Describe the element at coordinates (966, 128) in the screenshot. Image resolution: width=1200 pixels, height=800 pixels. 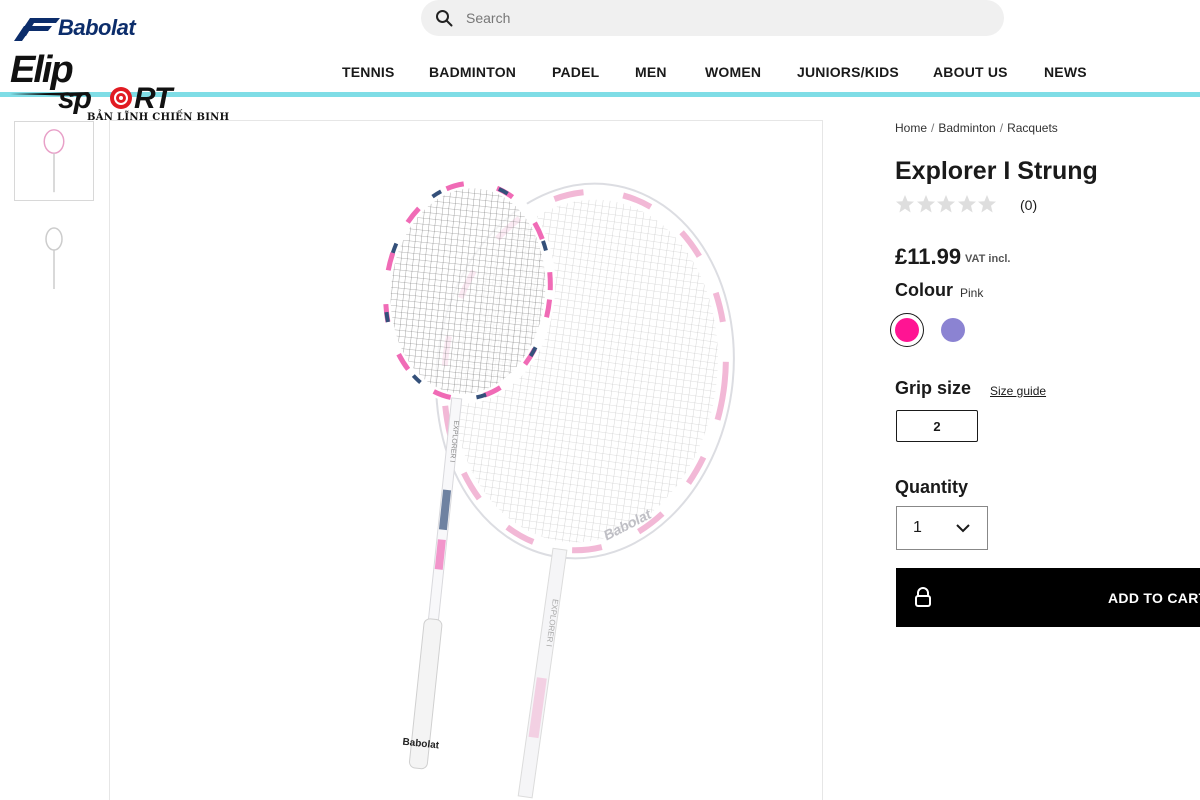
I see `breadcrumb-badminton: Badminton` at that location.